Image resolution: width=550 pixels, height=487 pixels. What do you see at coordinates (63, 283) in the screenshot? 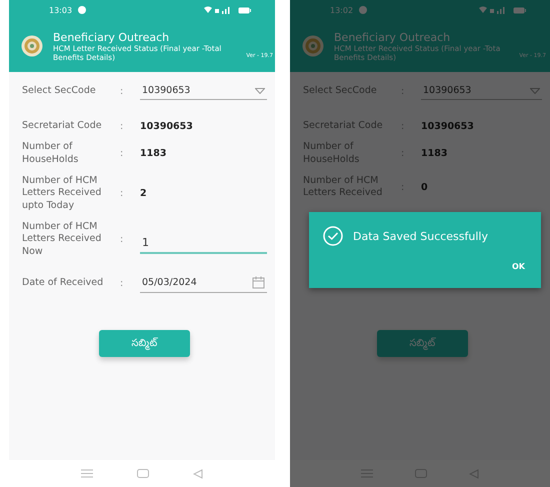
I see `field-label: Date of Received` at bounding box center [63, 283].